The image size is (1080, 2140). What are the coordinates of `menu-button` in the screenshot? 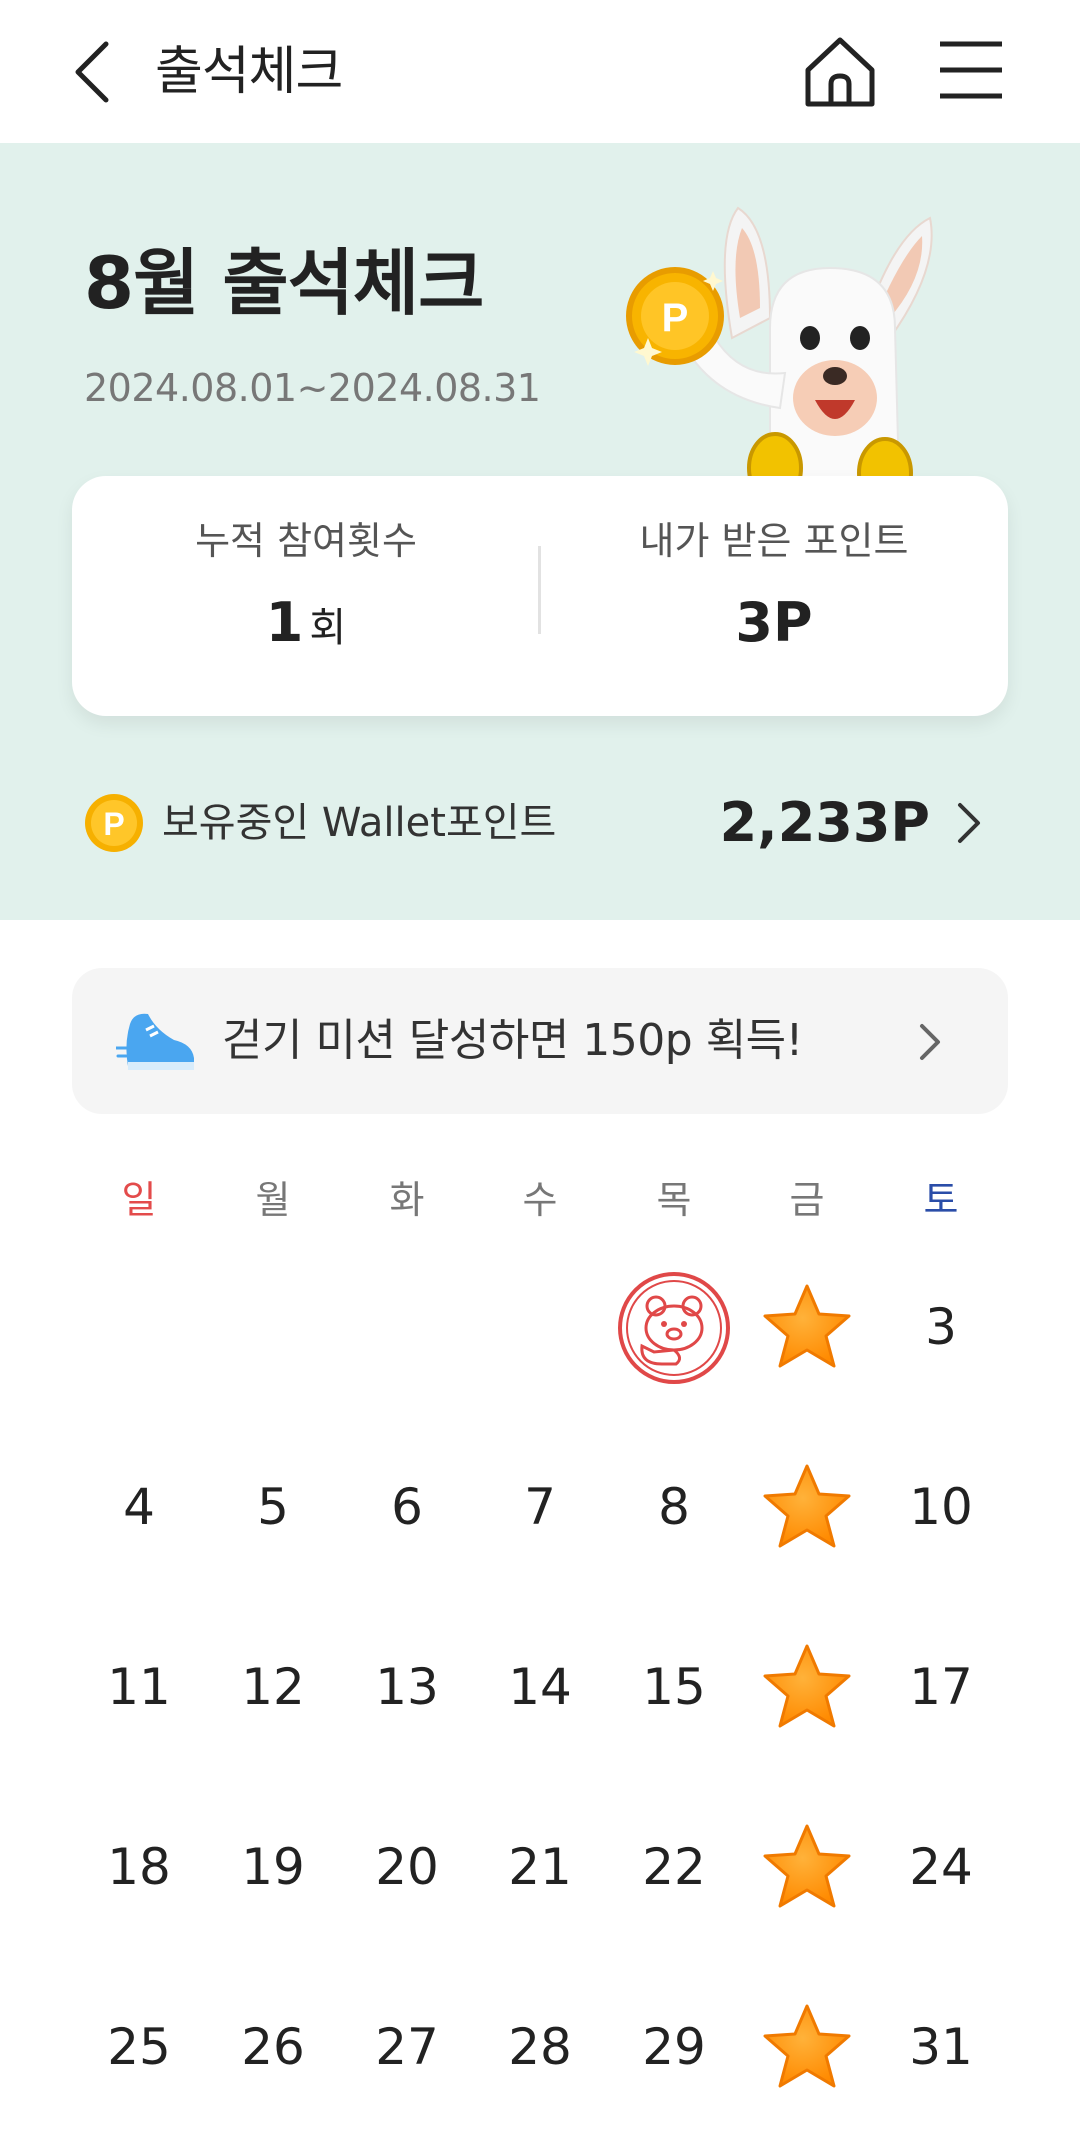 It's located at (971, 70).